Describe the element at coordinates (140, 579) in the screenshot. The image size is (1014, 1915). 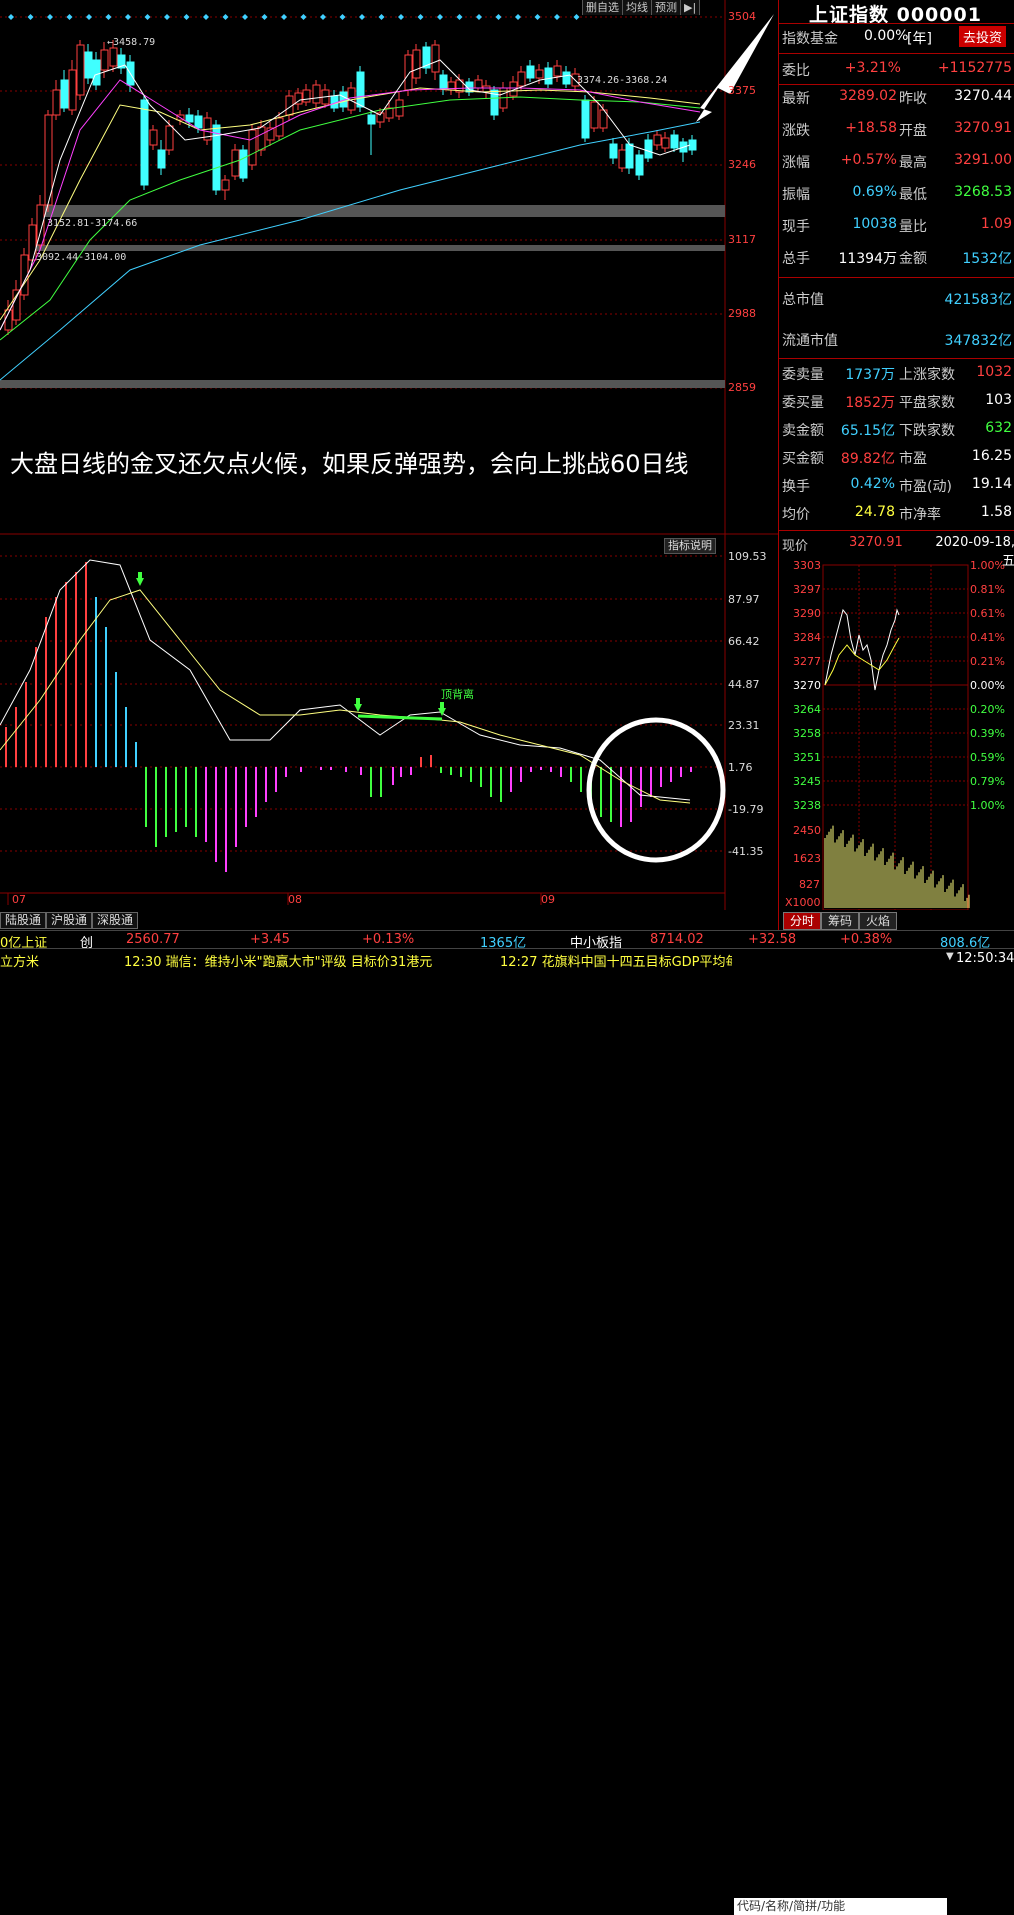
I see `down-arrow-icon` at that location.